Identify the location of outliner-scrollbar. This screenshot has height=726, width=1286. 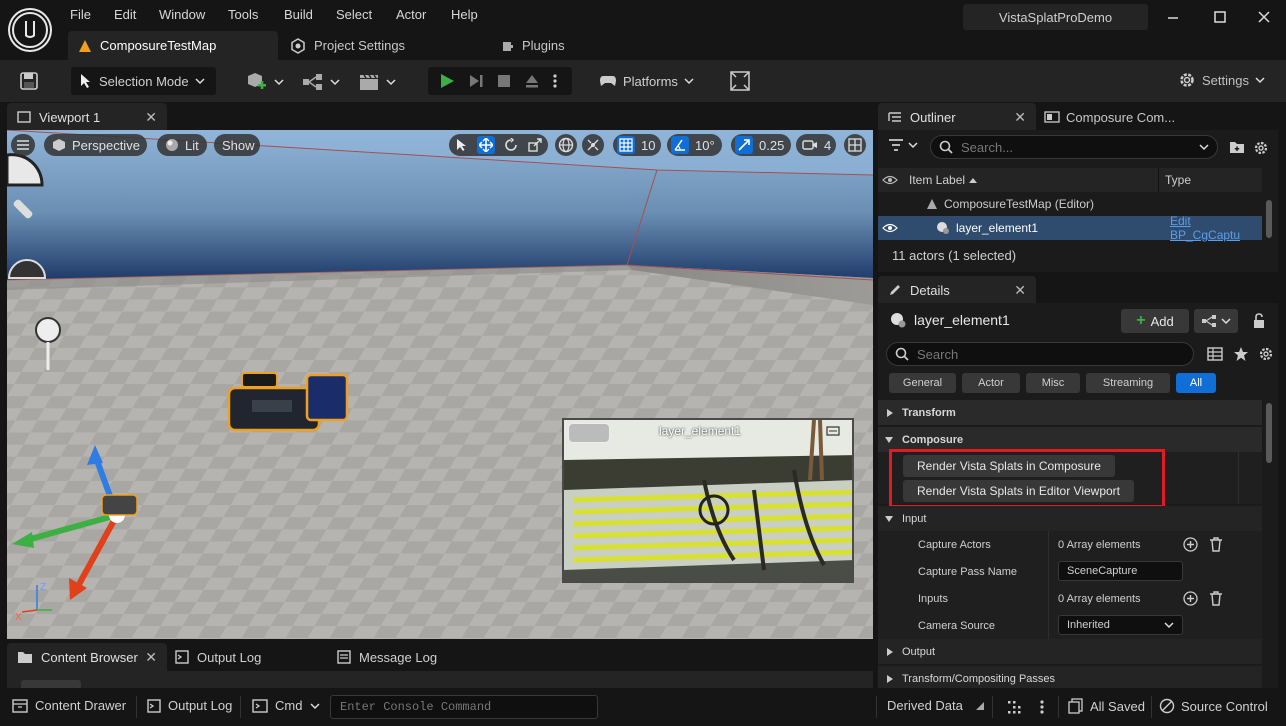
(1269, 219).